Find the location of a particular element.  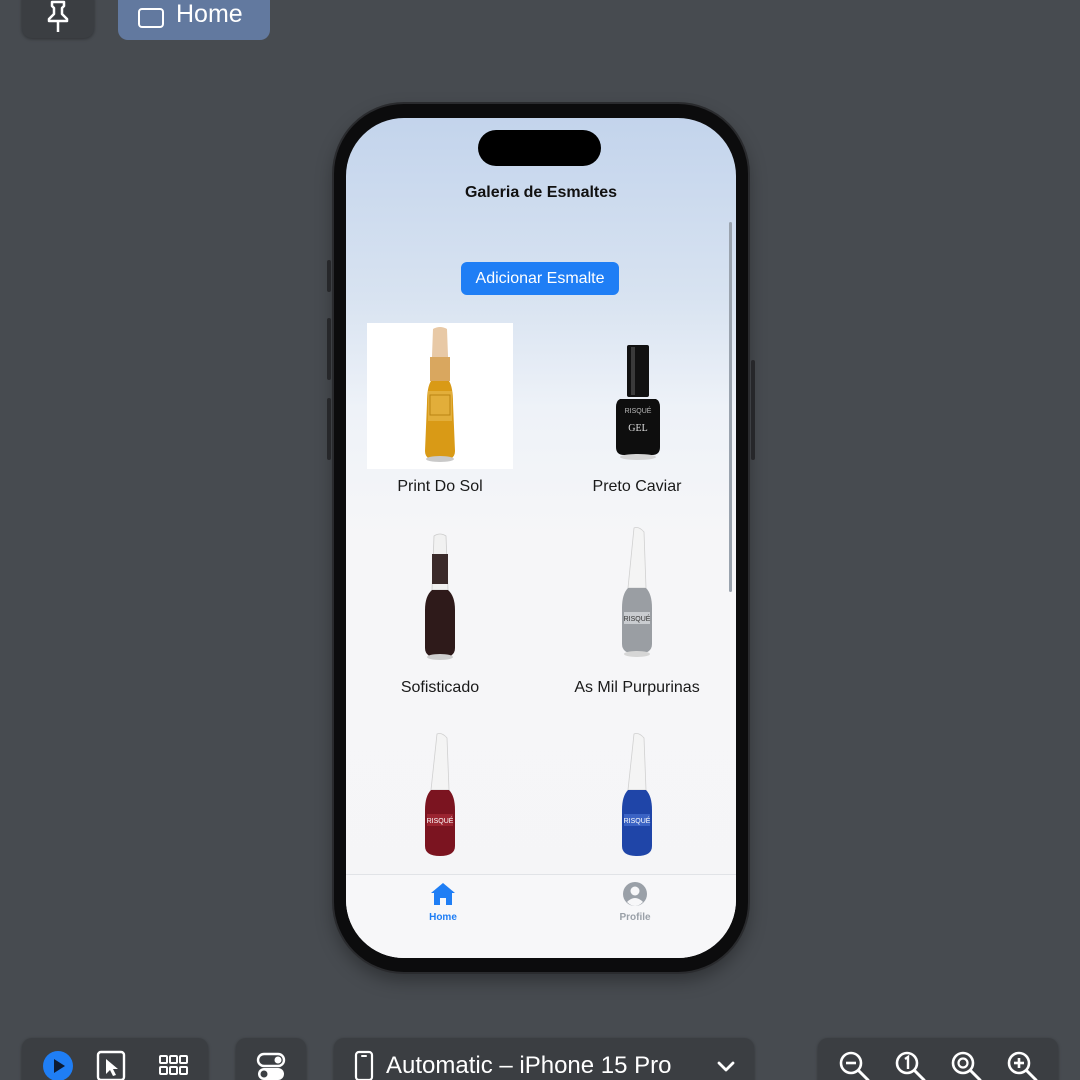

action-button is located at coordinates (329, 276).